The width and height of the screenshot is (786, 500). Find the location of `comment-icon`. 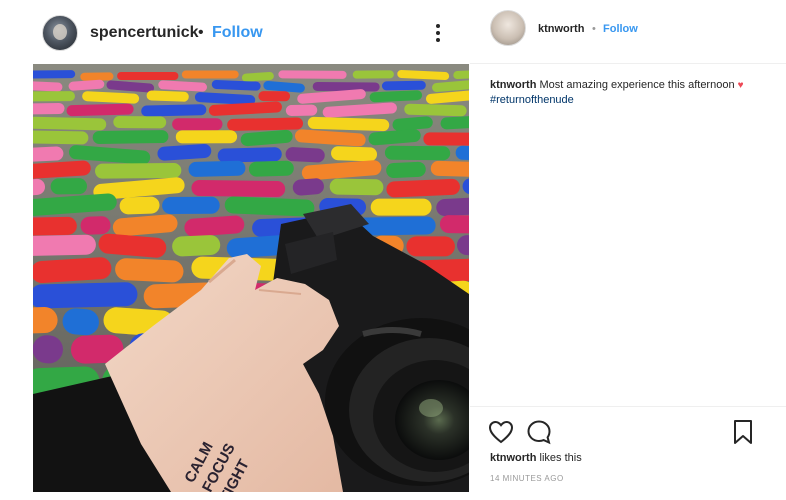

comment-icon is located at coordinates (539, 432).